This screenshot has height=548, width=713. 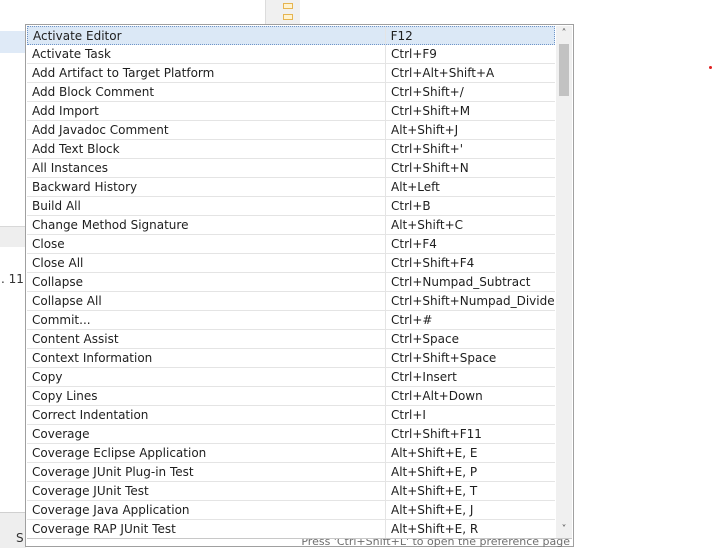 I want to click on command-row: Coverage Ctrl+Shift+F11, so click(x=291, y=434).